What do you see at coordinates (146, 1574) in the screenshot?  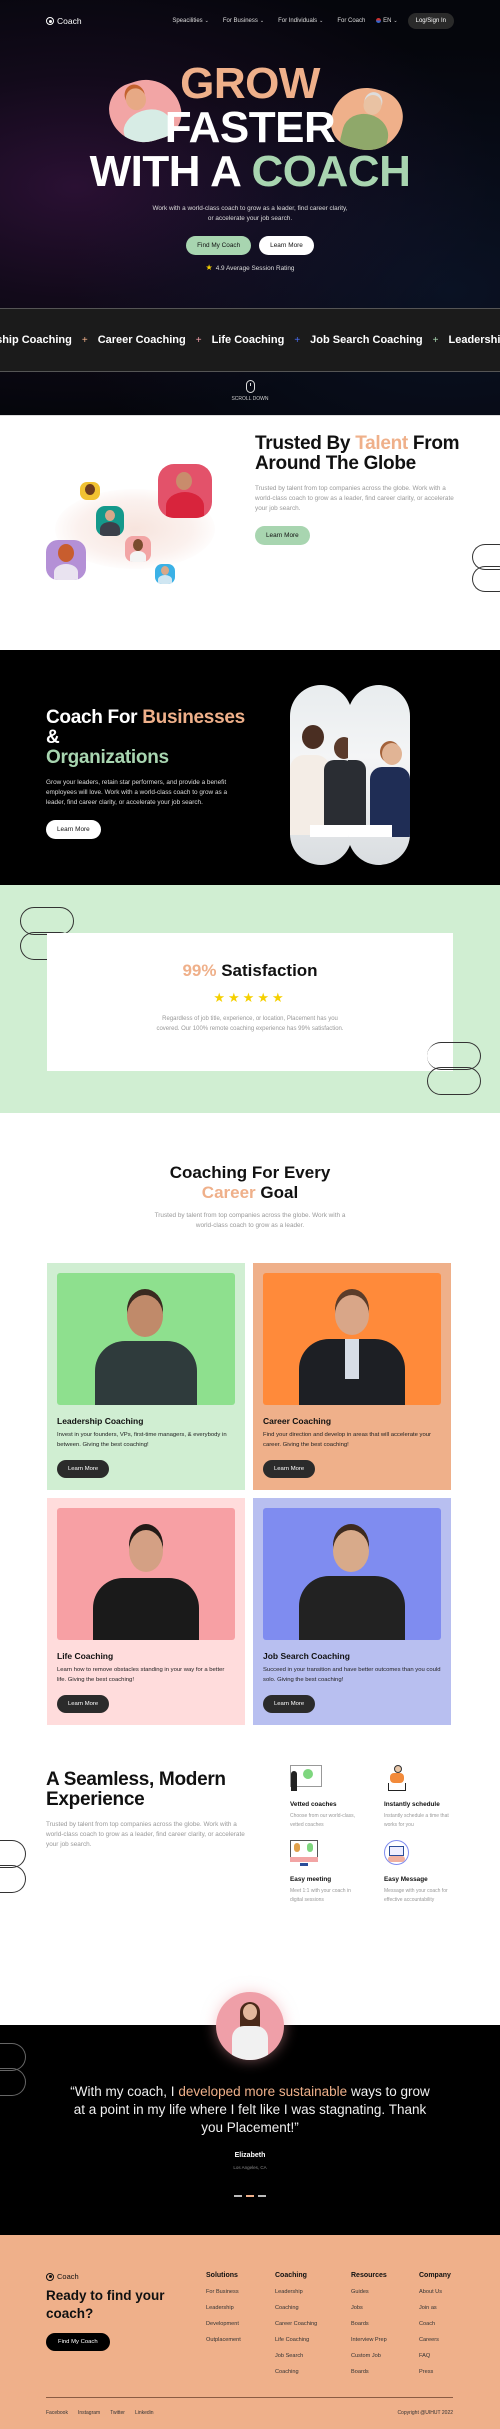 I see `coach-photo` at bounding box center [146, 1574].